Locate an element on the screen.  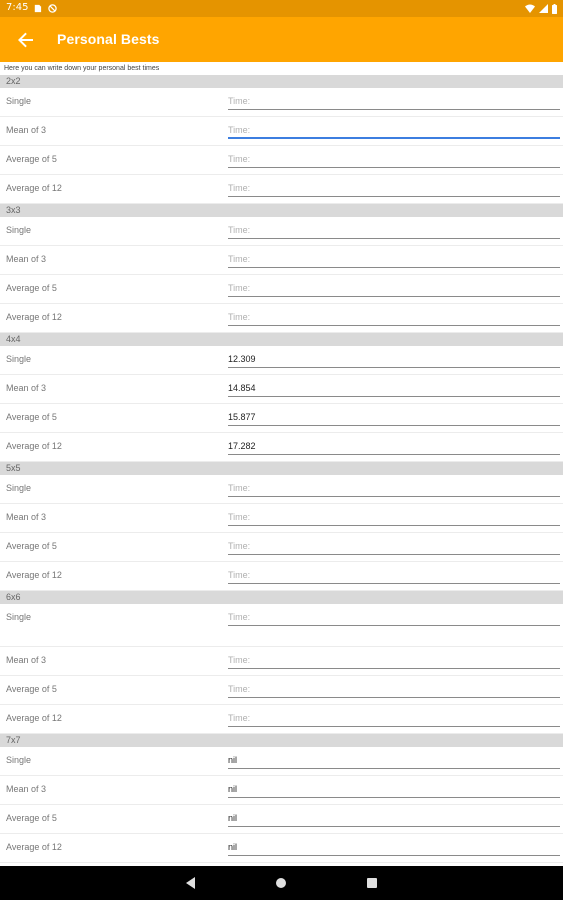
record-row: Mean of 3 nil is located at coordinates (281, 790).